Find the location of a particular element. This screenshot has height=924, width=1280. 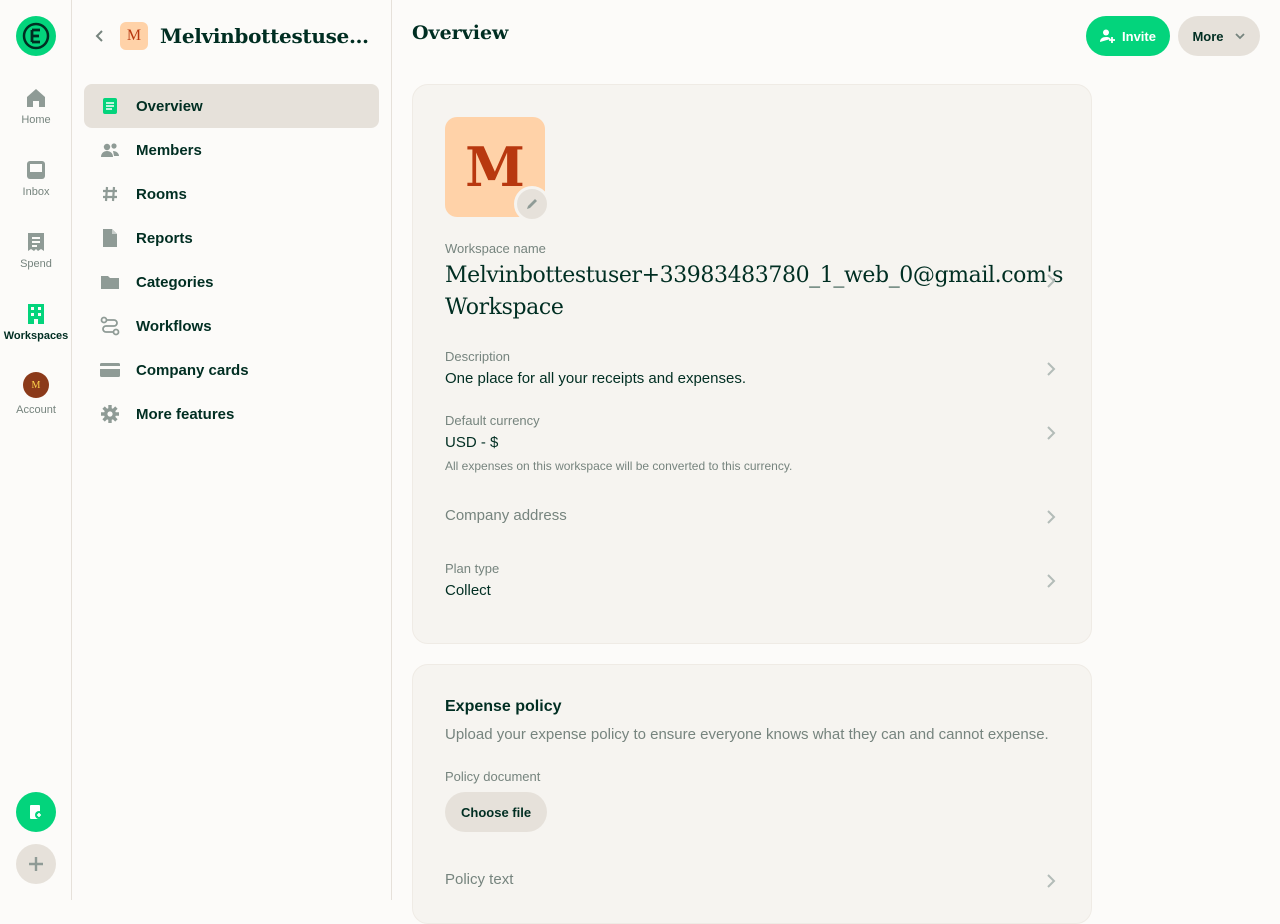

sidebar-item-categories: Categories is located at coordinates (231, 282).